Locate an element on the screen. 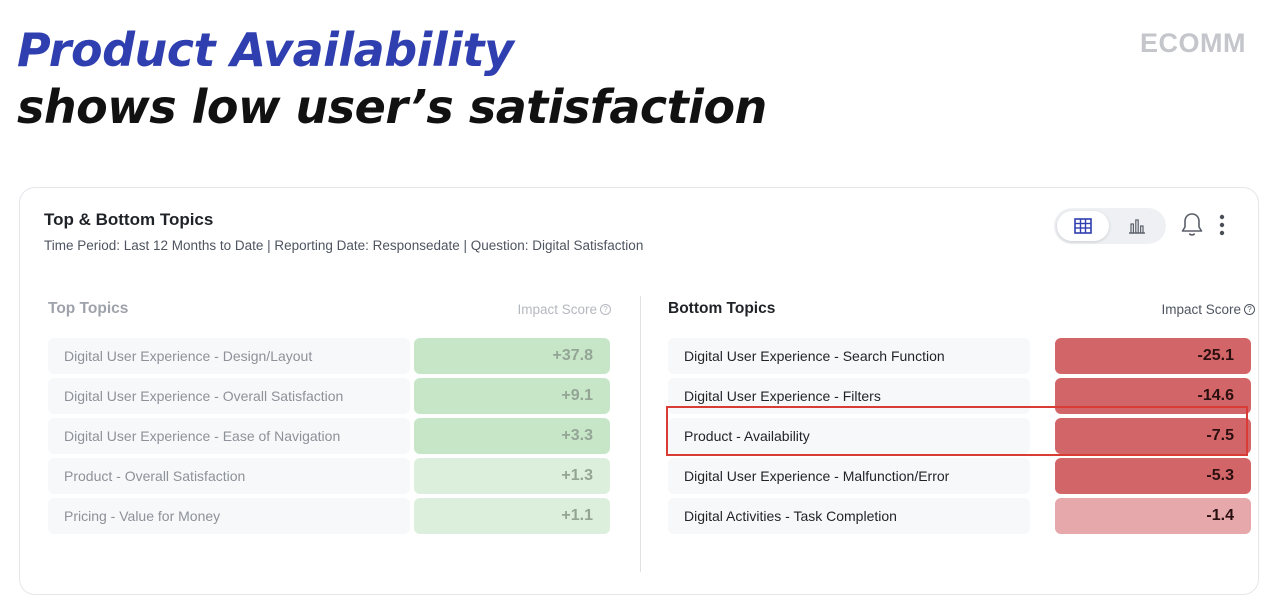 The width and height of the screenshot is (1280, 615). top-topic-row: Product - Overall Satisfaction +1.3 is located at coordinates (330, 476).